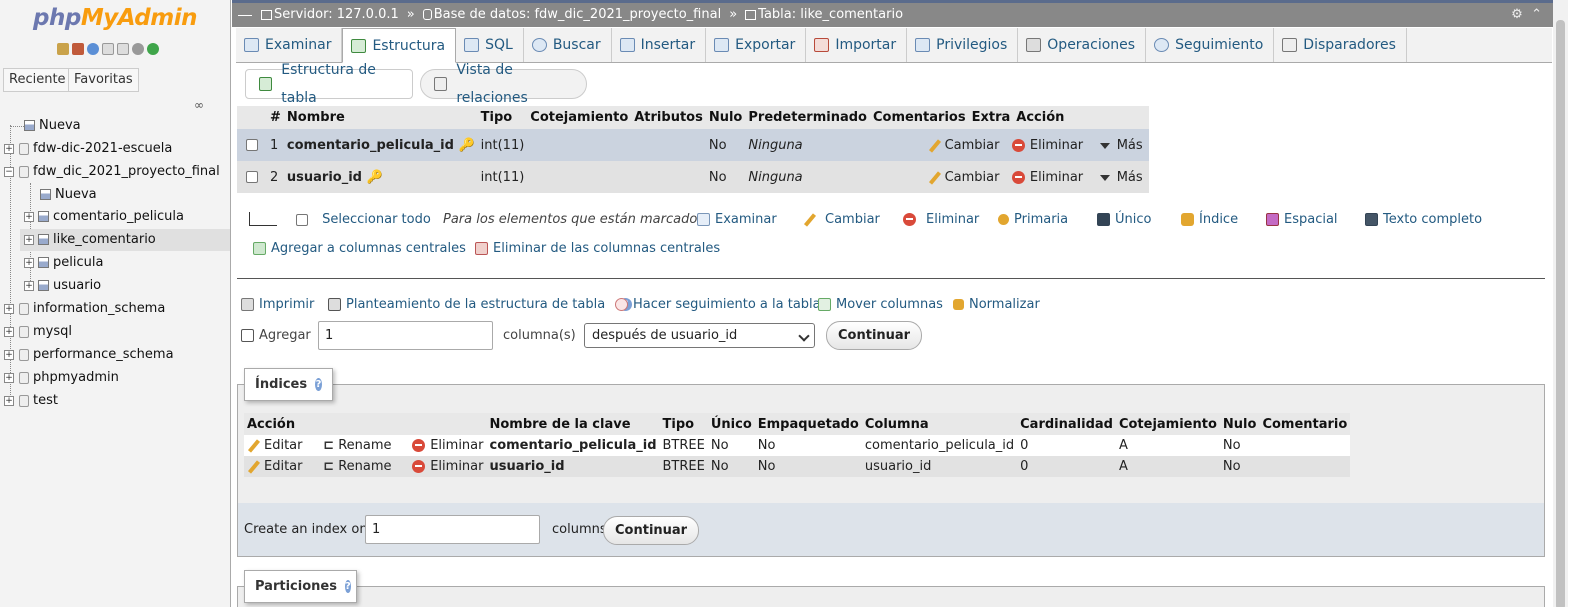 The width and height of the screenshot is (1593, 607). What do you see at coordinates (991, 117) in the screenshot?
I see `column-header: Extra` at bounding box center [991, 117].